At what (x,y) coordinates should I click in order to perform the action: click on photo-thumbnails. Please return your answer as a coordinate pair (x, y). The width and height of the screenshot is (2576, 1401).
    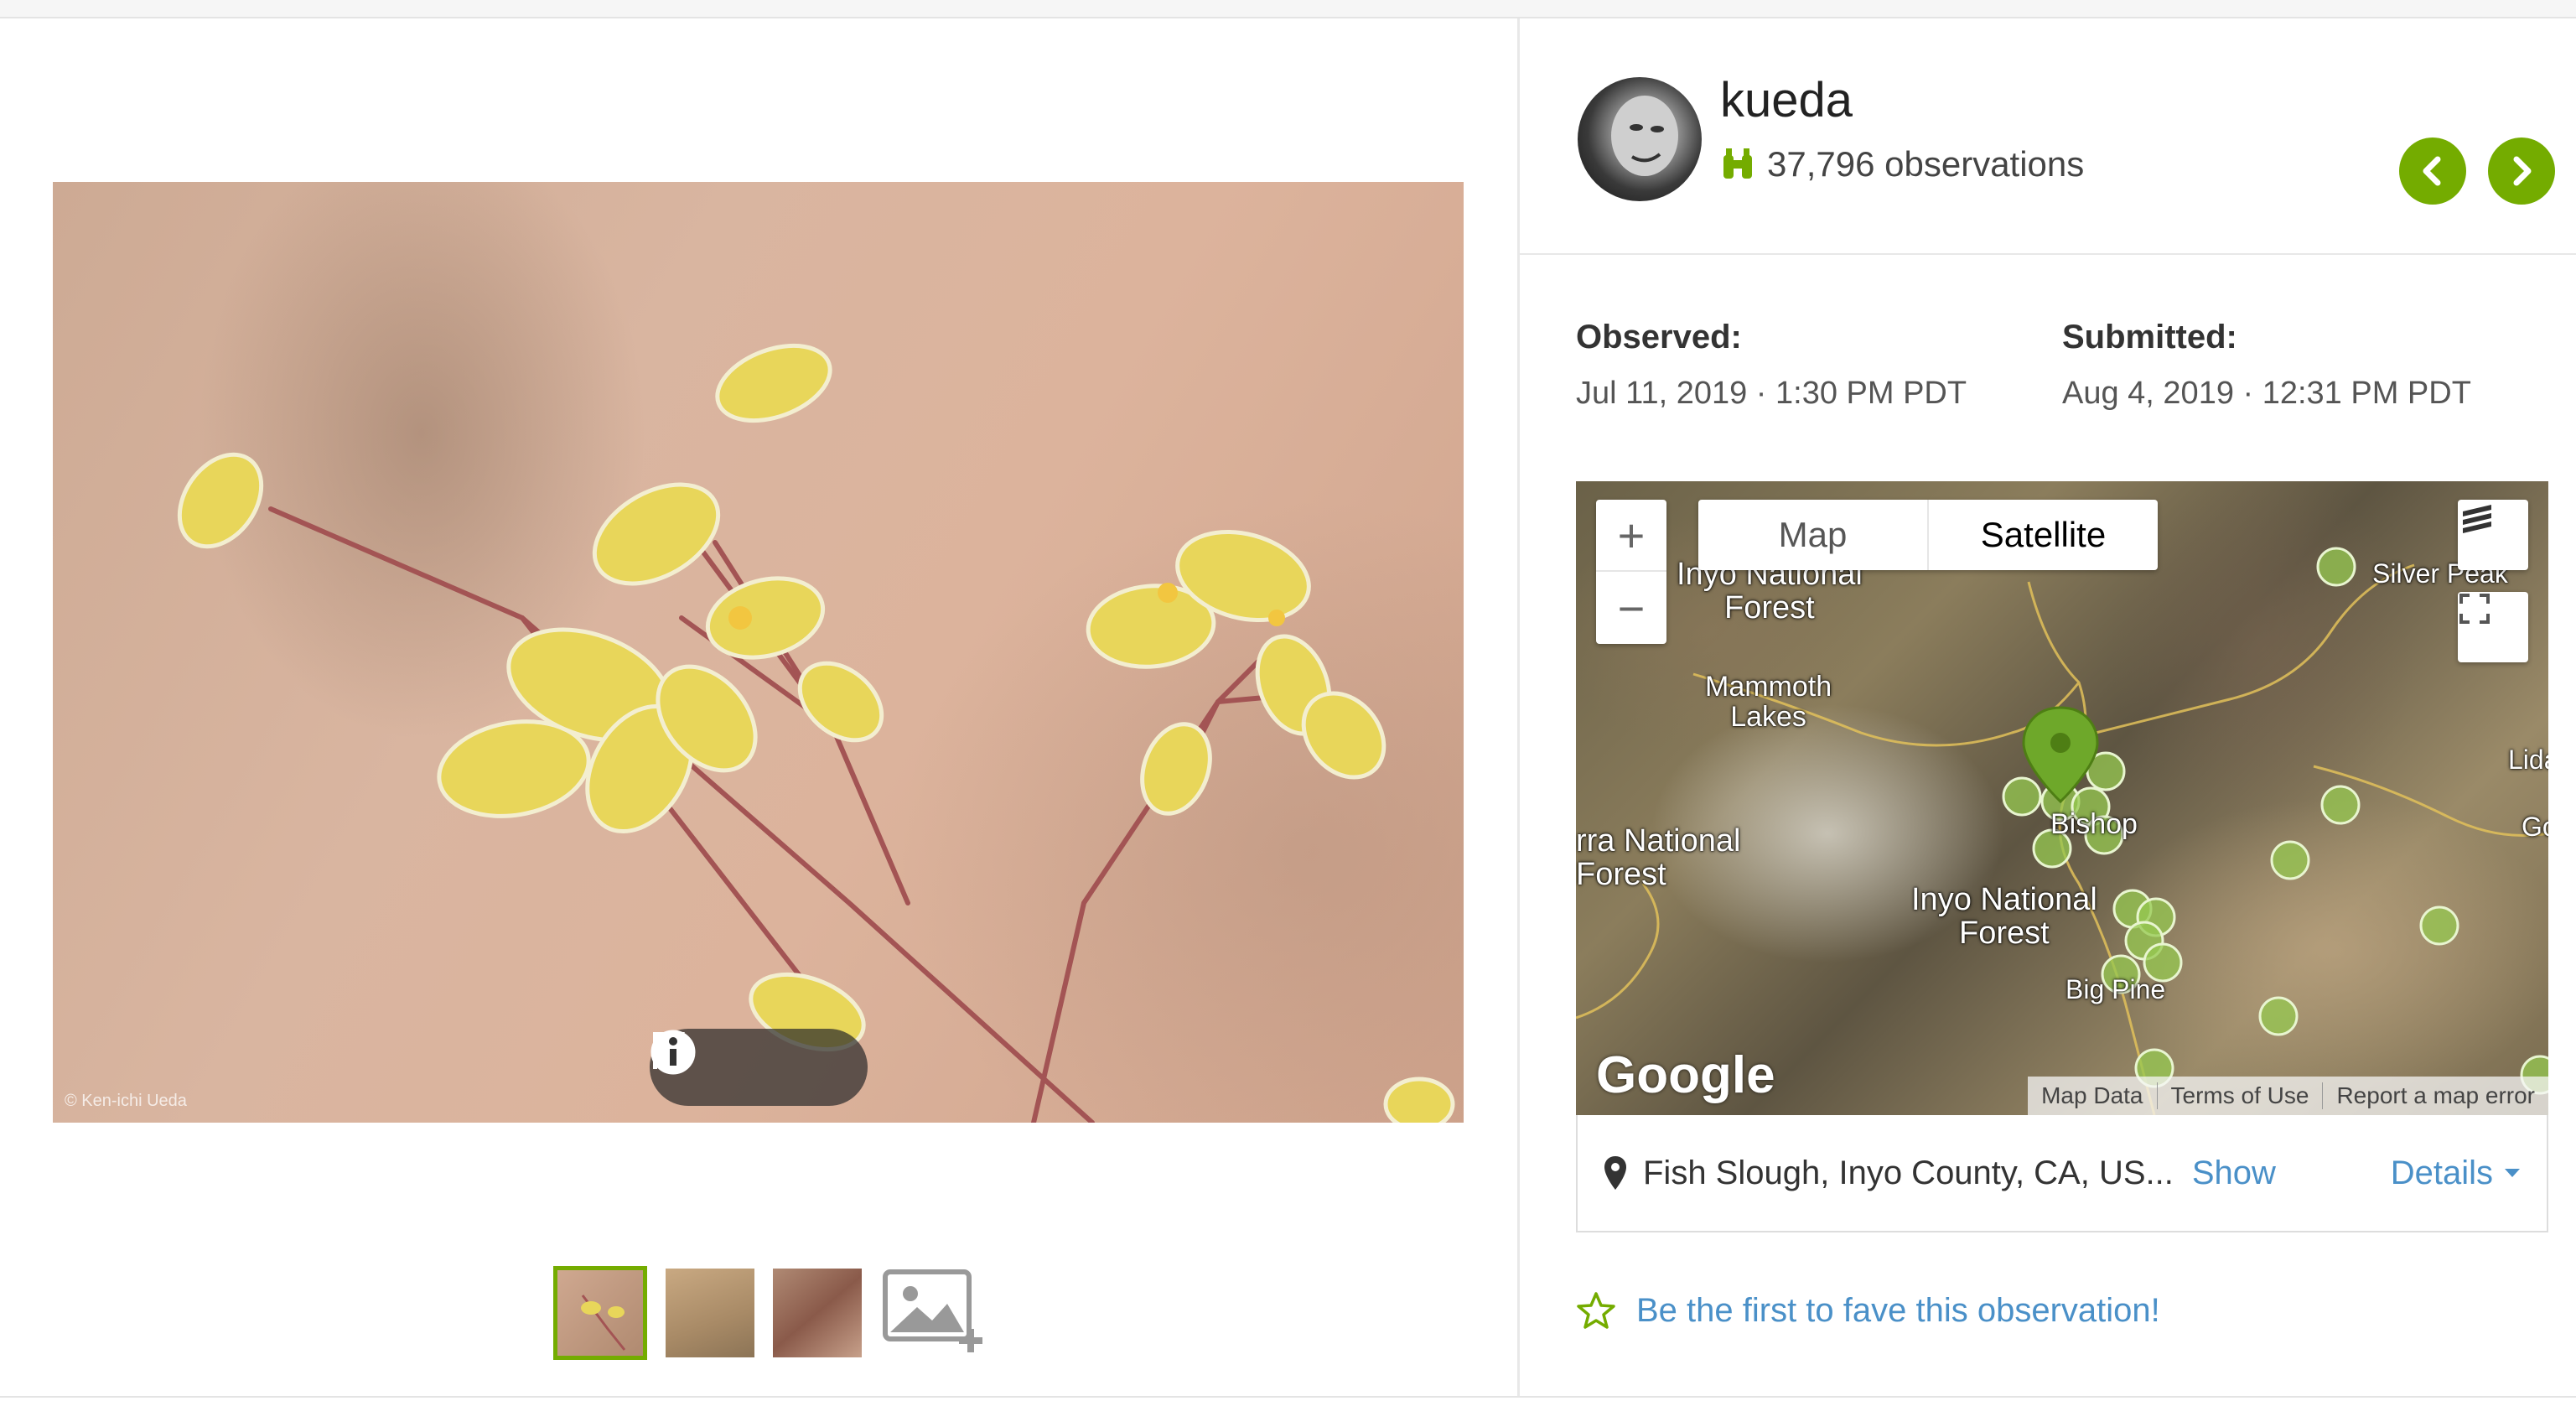
    Looking at the image, I should click on (768, 1313).